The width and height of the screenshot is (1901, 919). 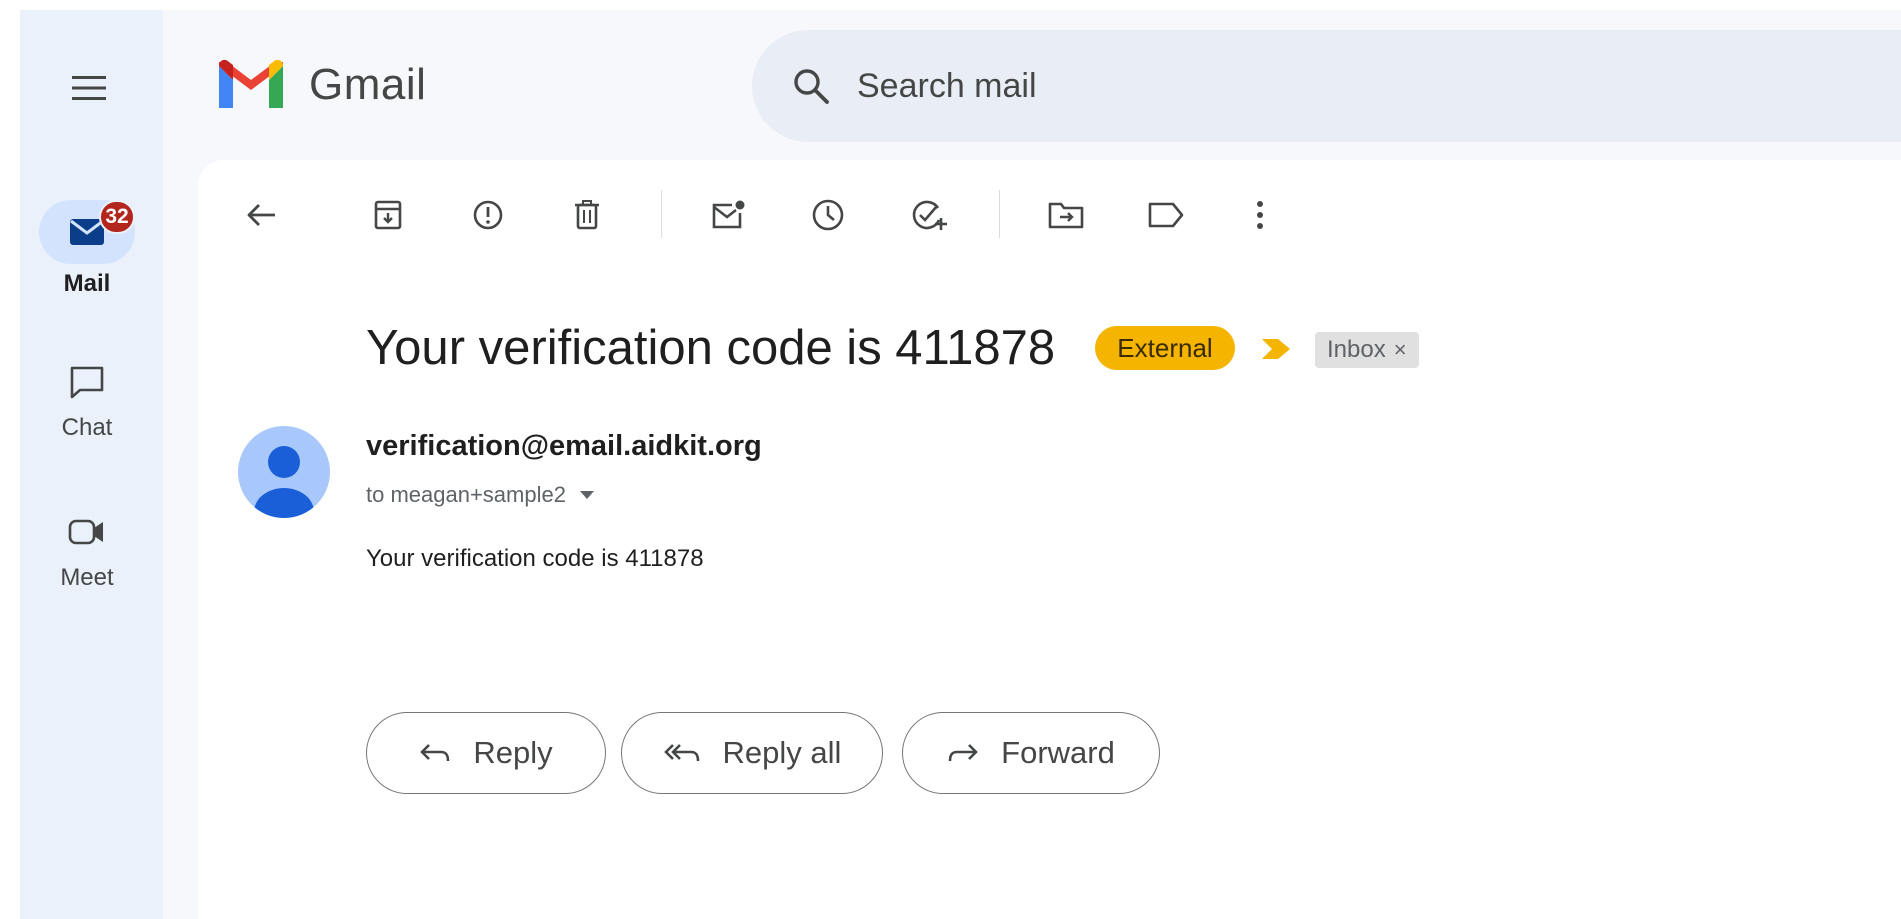 I want to click on more-options-button, so click(x=1260, y=215).